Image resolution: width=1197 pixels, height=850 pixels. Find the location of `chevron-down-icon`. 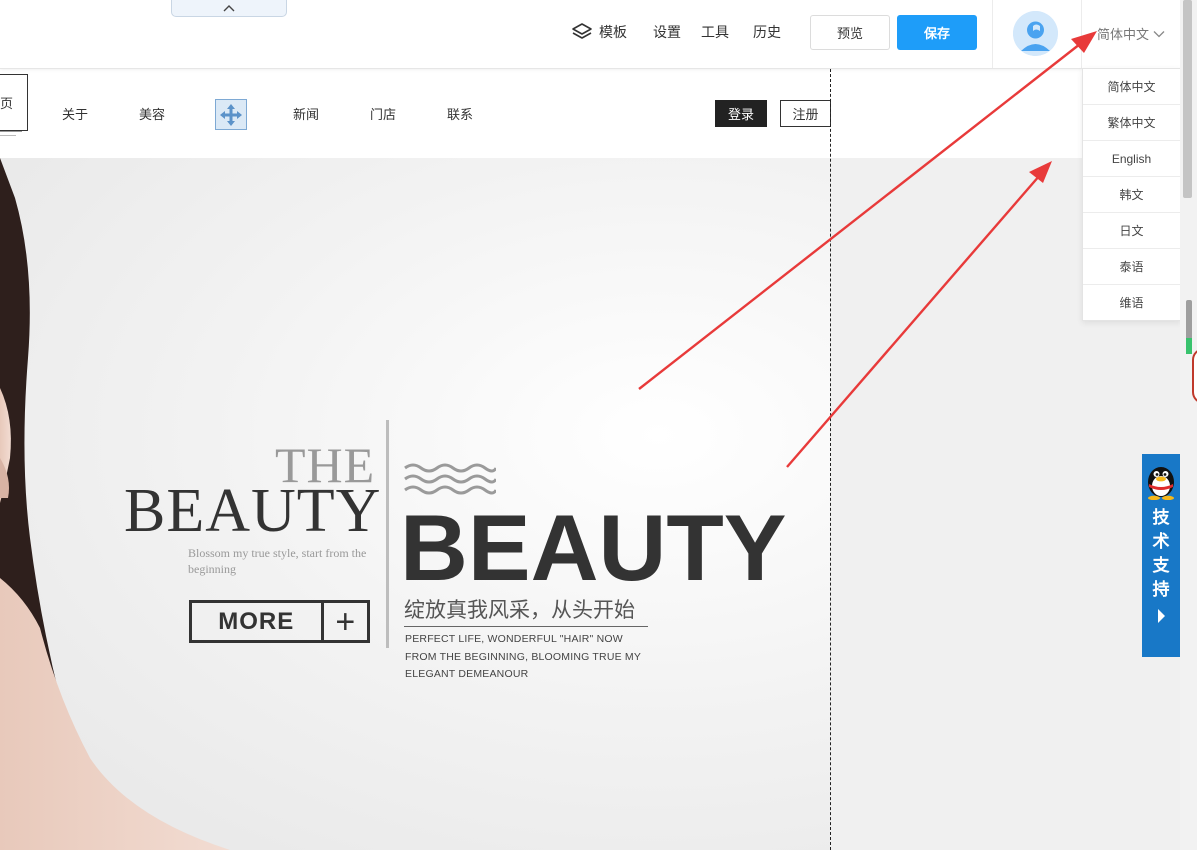

chevron-down-icon is located at coordinates (1159, 33).